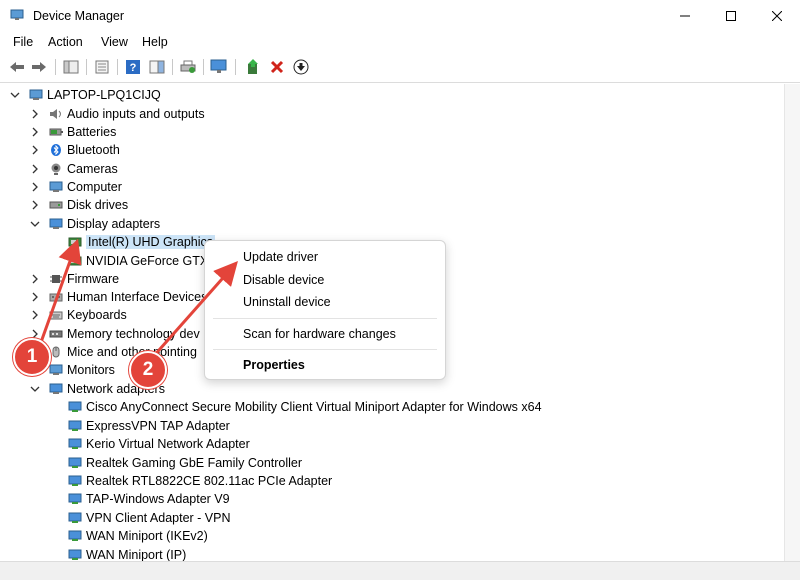 The image size is (800, 580). What do you see at coordinates (138, 261) in the screenshot?
I see `tree-device-nvidia: NVIDIA GeForce GTX` at bounding box center [138, 261].